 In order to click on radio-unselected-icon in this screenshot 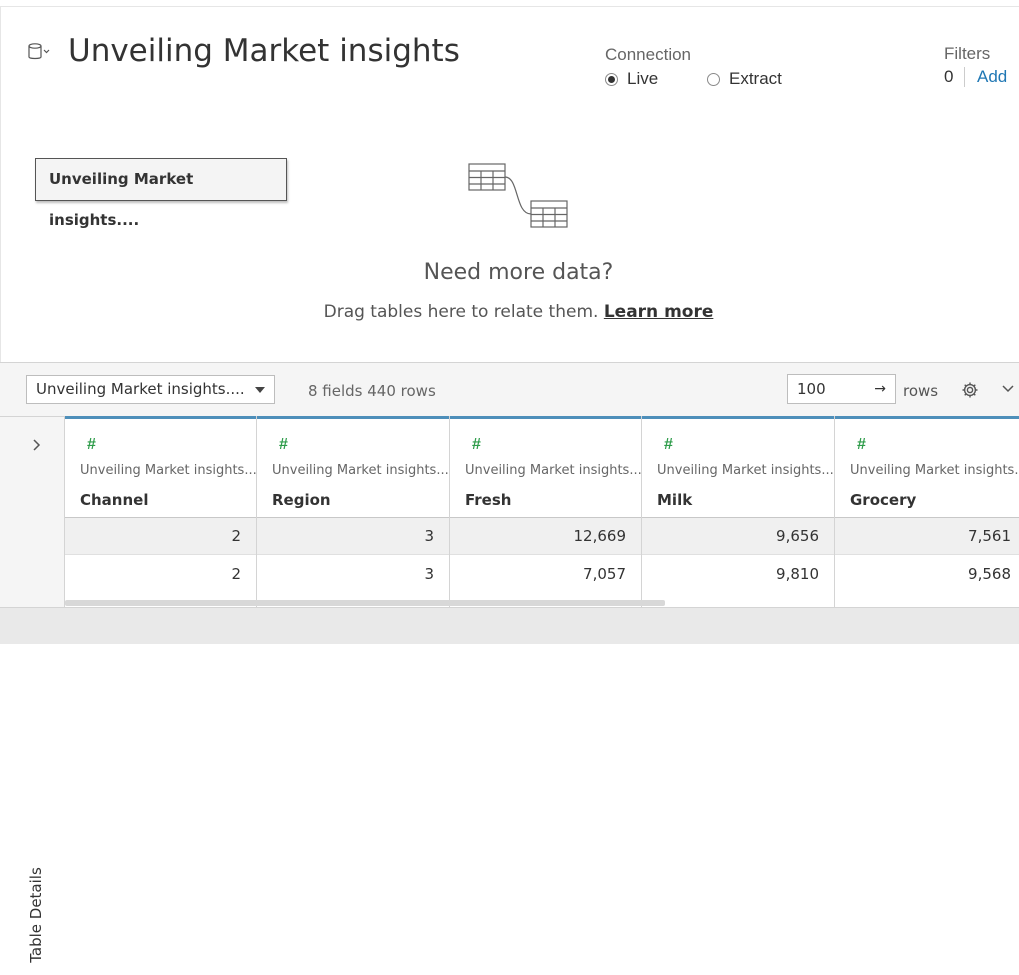, I will do `click(713, 79)`.